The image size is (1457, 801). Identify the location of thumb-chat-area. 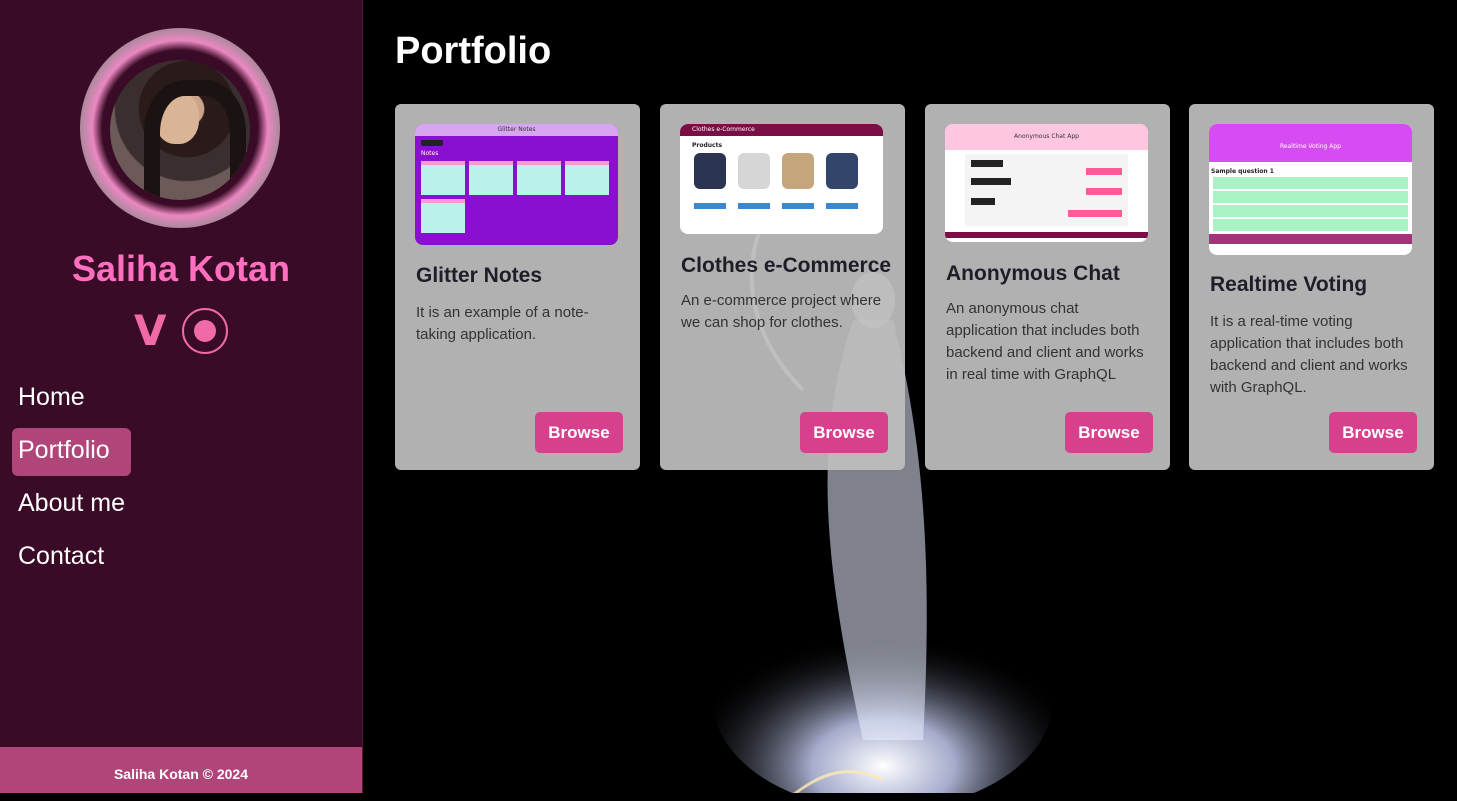
(1046, 190).